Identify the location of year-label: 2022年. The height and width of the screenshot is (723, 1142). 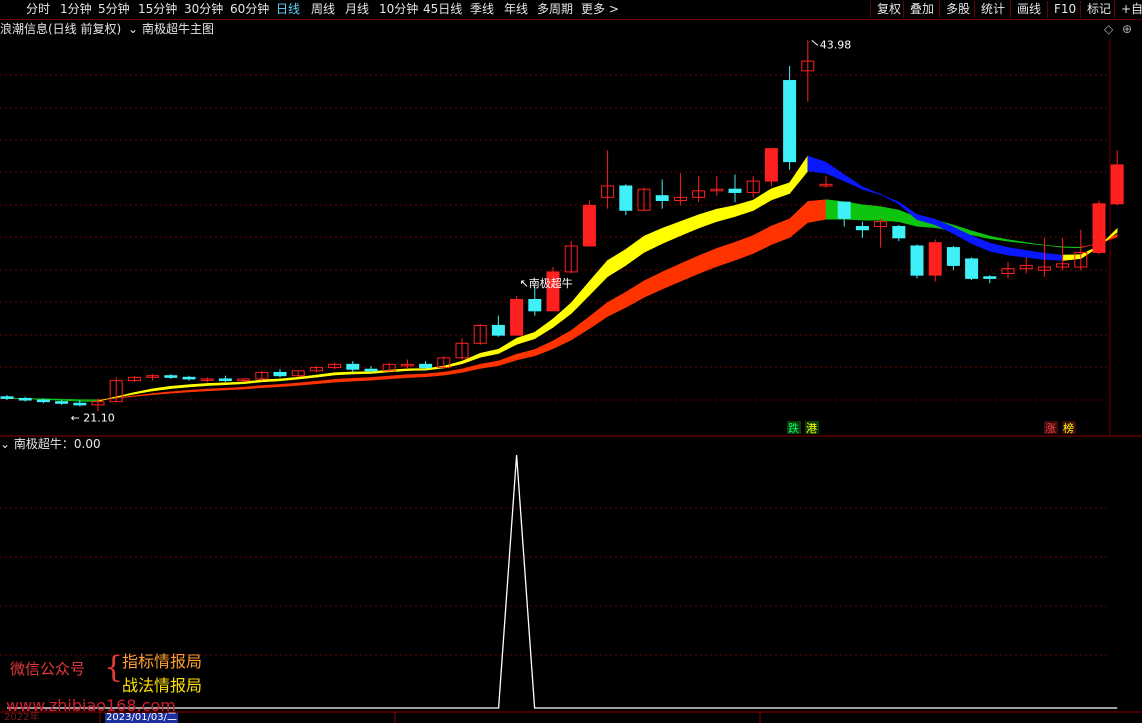
(22, 717).